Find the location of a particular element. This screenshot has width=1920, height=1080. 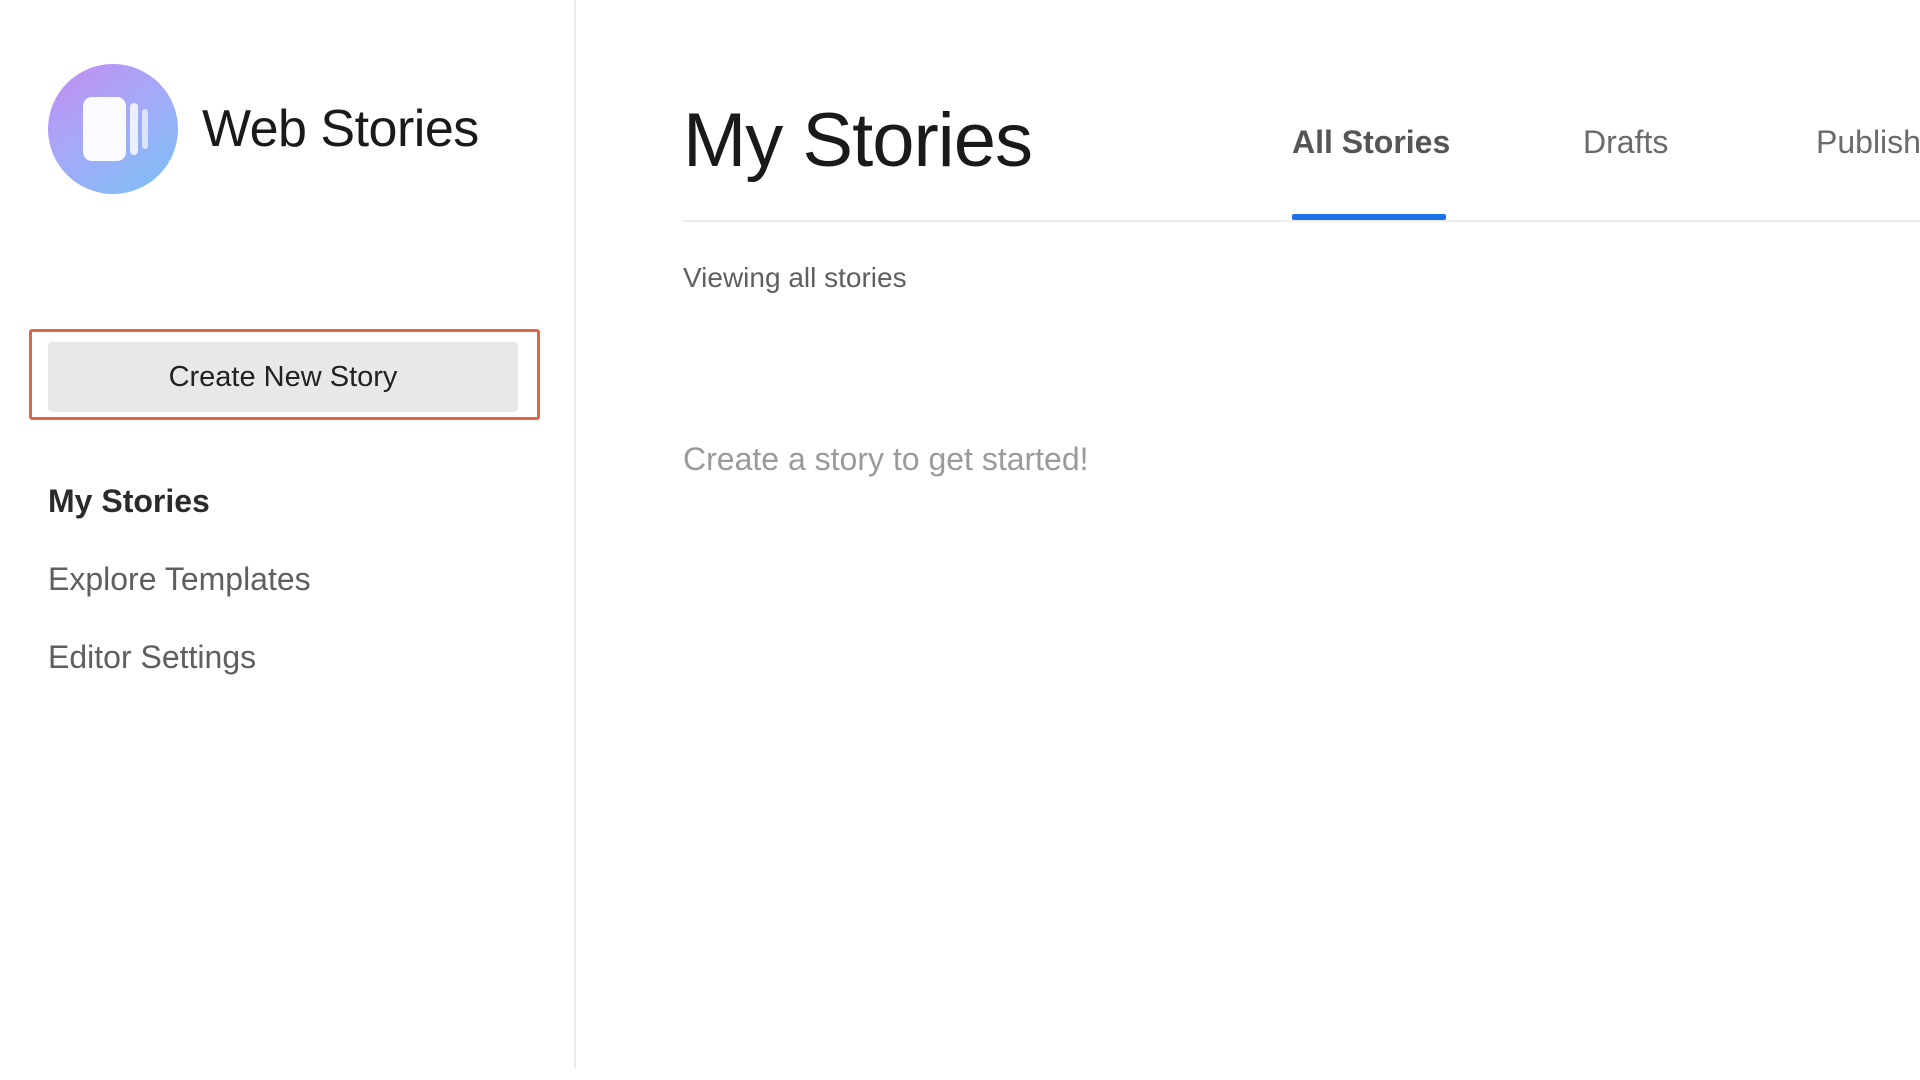

sidebar-item-explore-templates: Explore Templates is located at coordinates (179, 597).